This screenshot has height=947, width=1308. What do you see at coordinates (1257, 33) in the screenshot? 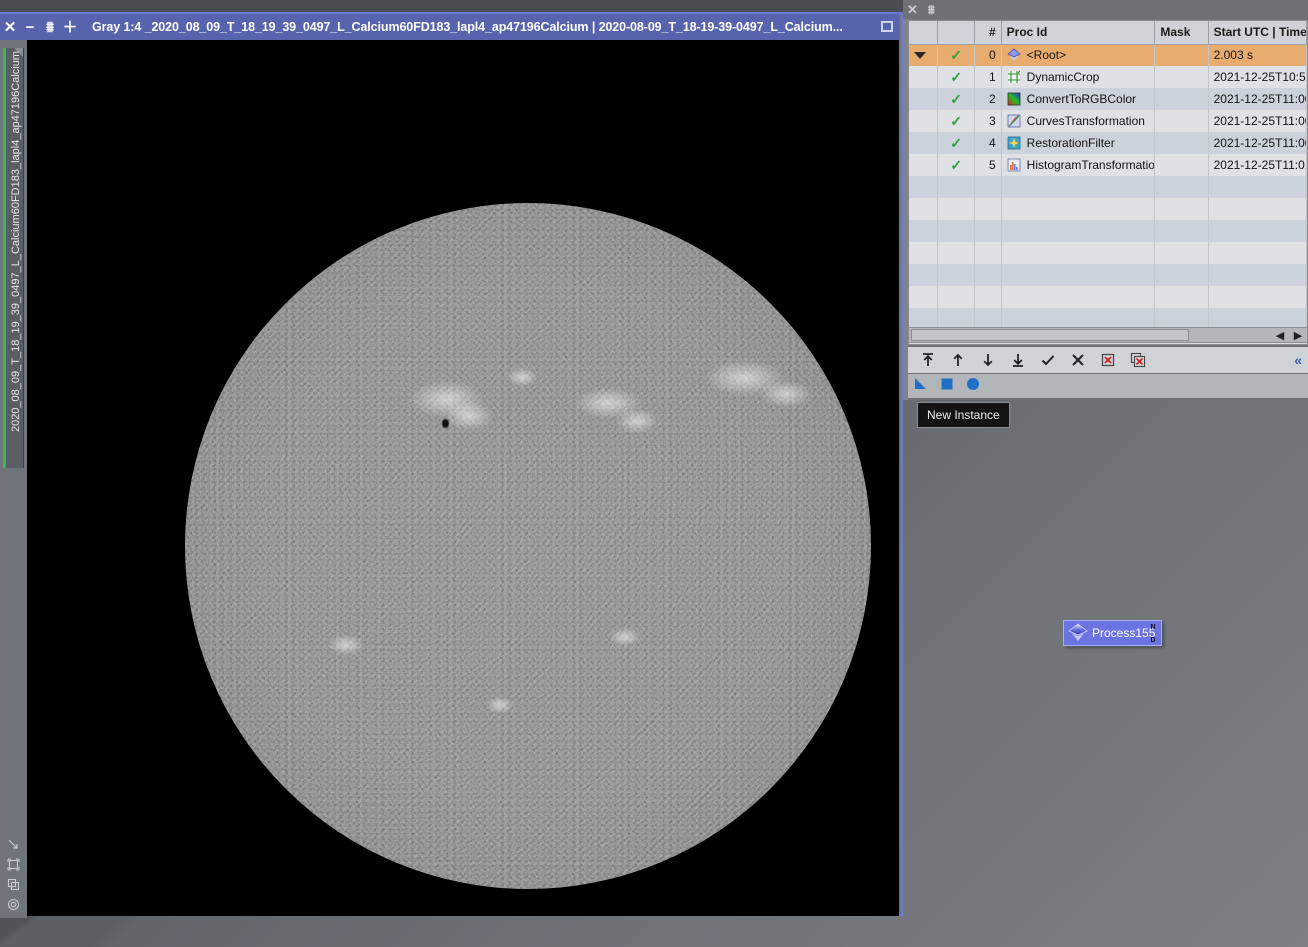
I see `column-header-start-utc: Start UTC | Time` at bounding box center [1257, 33].